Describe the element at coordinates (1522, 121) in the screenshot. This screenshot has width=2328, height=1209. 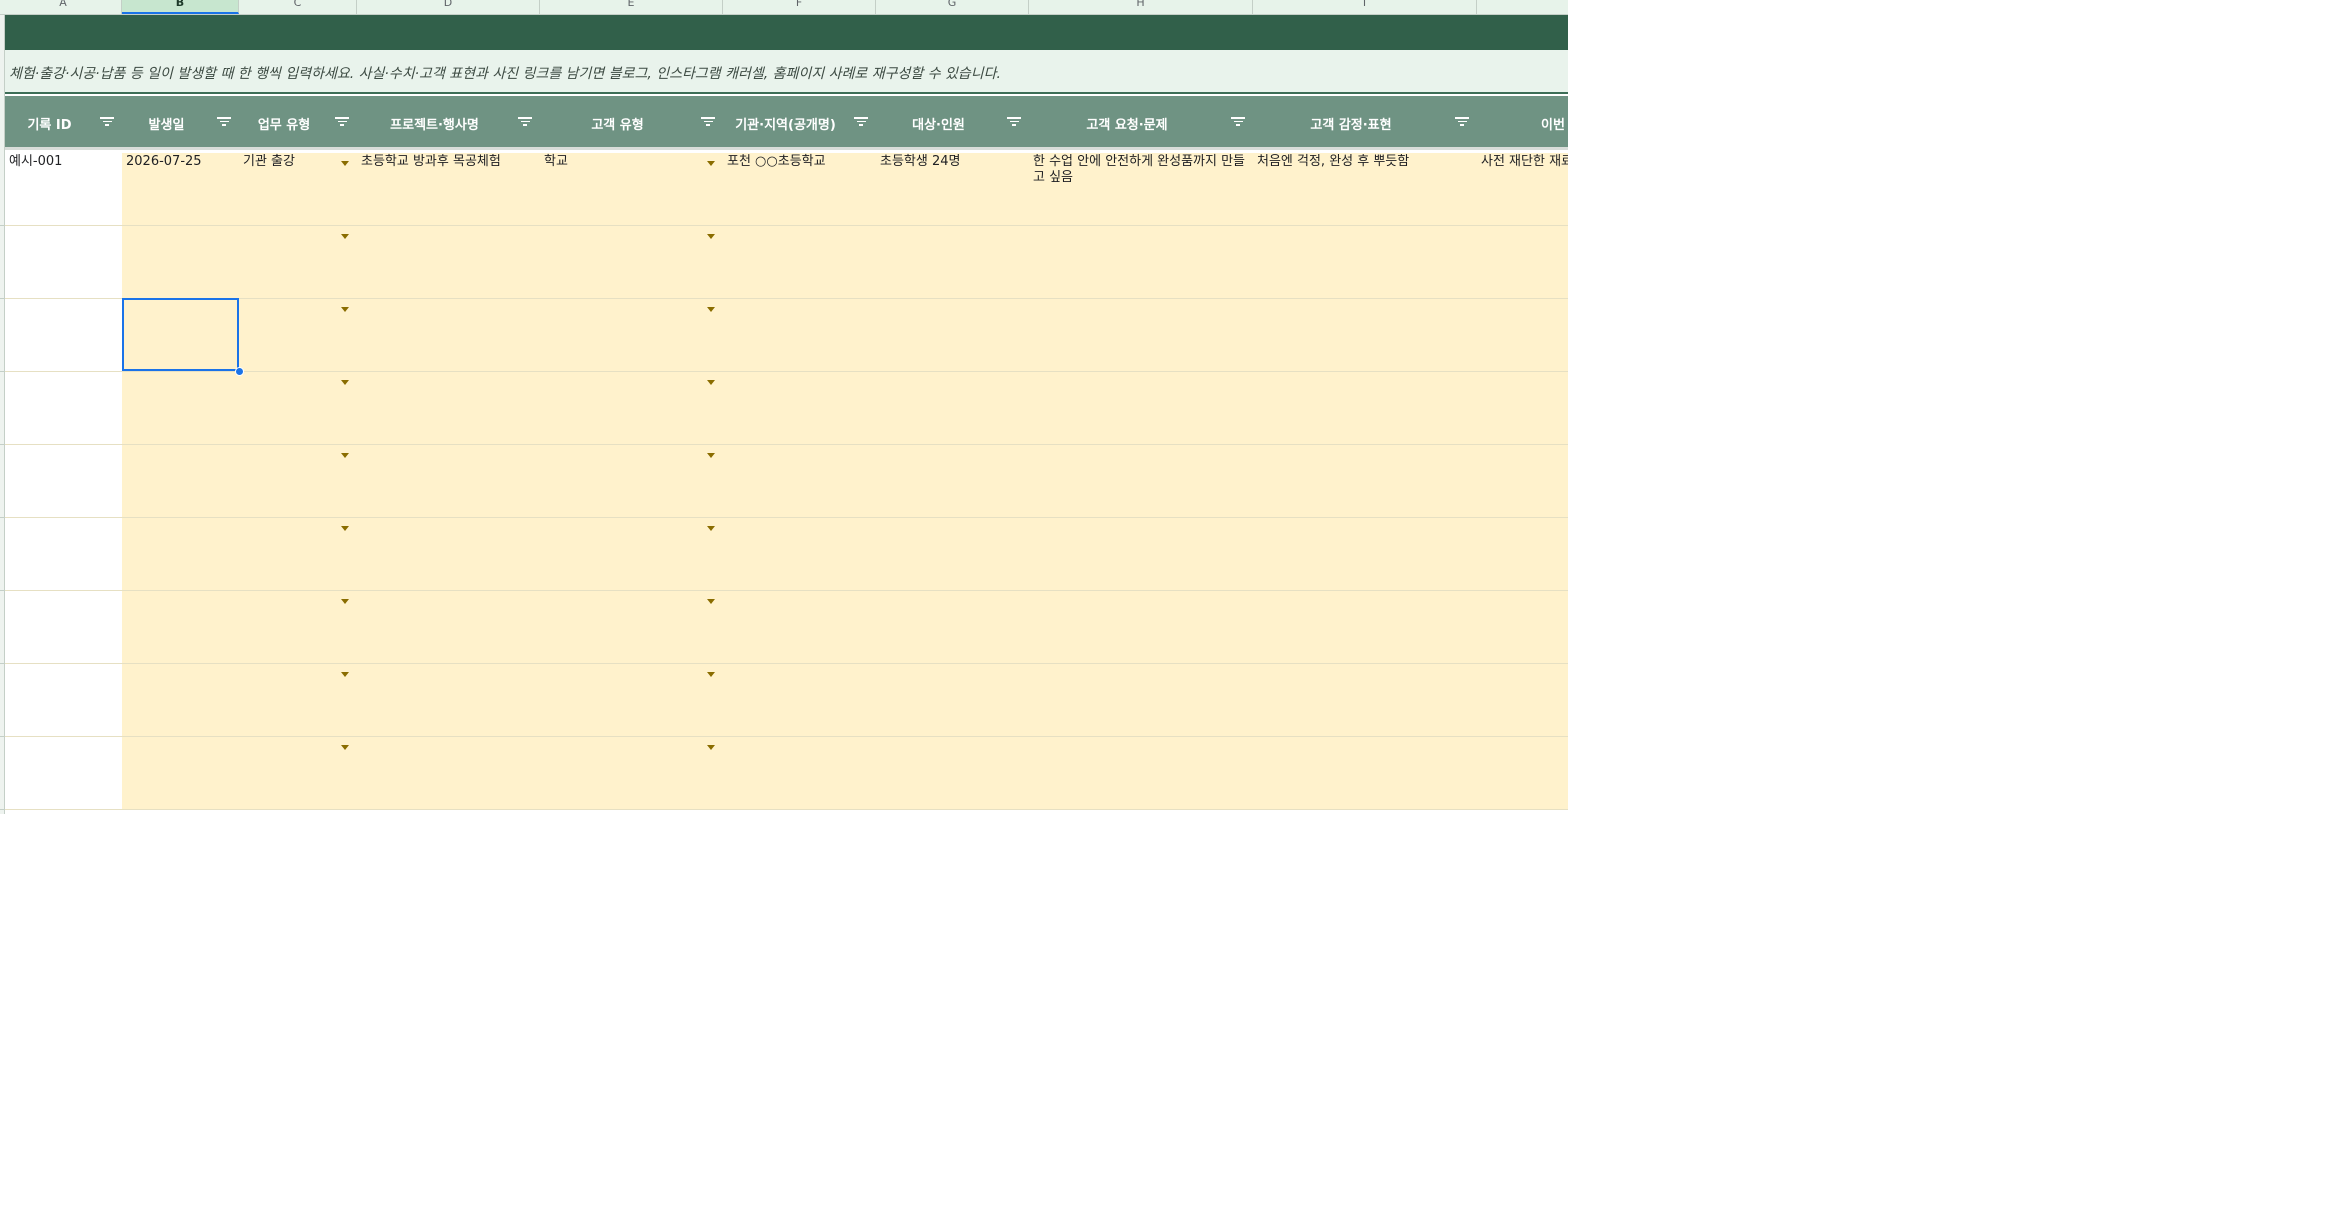
I see `header-cell-action: 이번` at that location.